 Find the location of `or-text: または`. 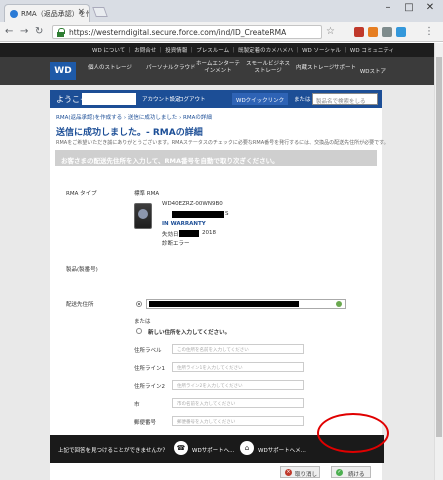

or-text: または is located at coordinates (142, 322).